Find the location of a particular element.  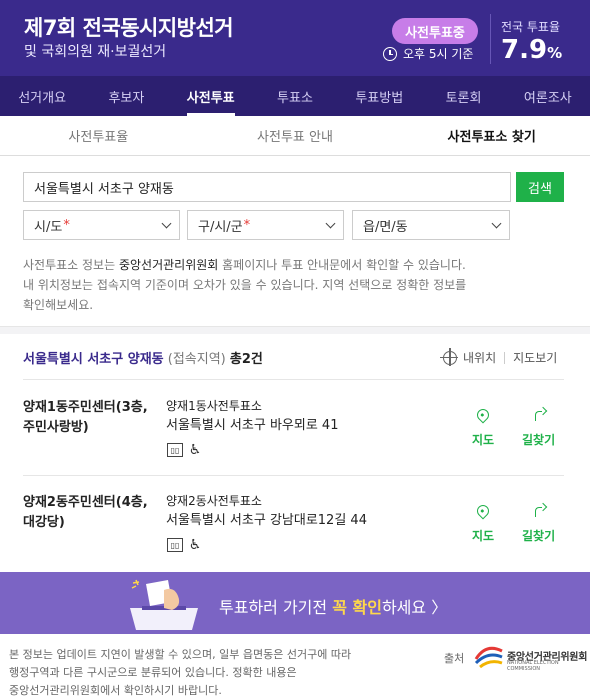

results-tools: 내위치 지도보기 is located at coordinates (498, 356).